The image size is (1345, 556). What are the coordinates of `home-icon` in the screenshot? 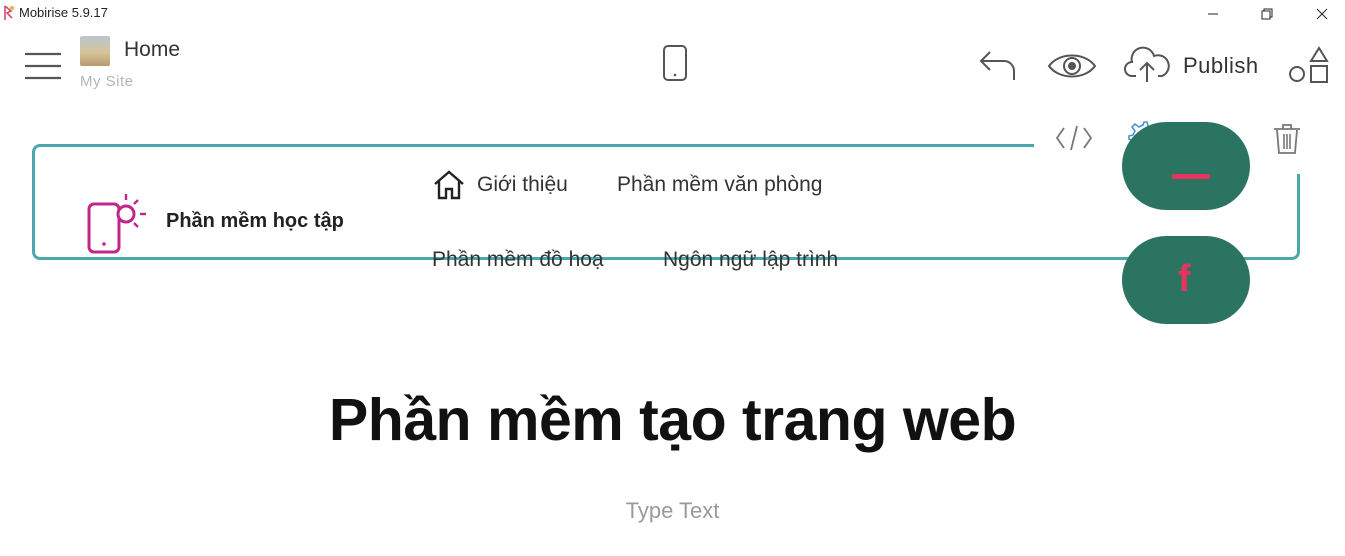 It's located at (449, 185).